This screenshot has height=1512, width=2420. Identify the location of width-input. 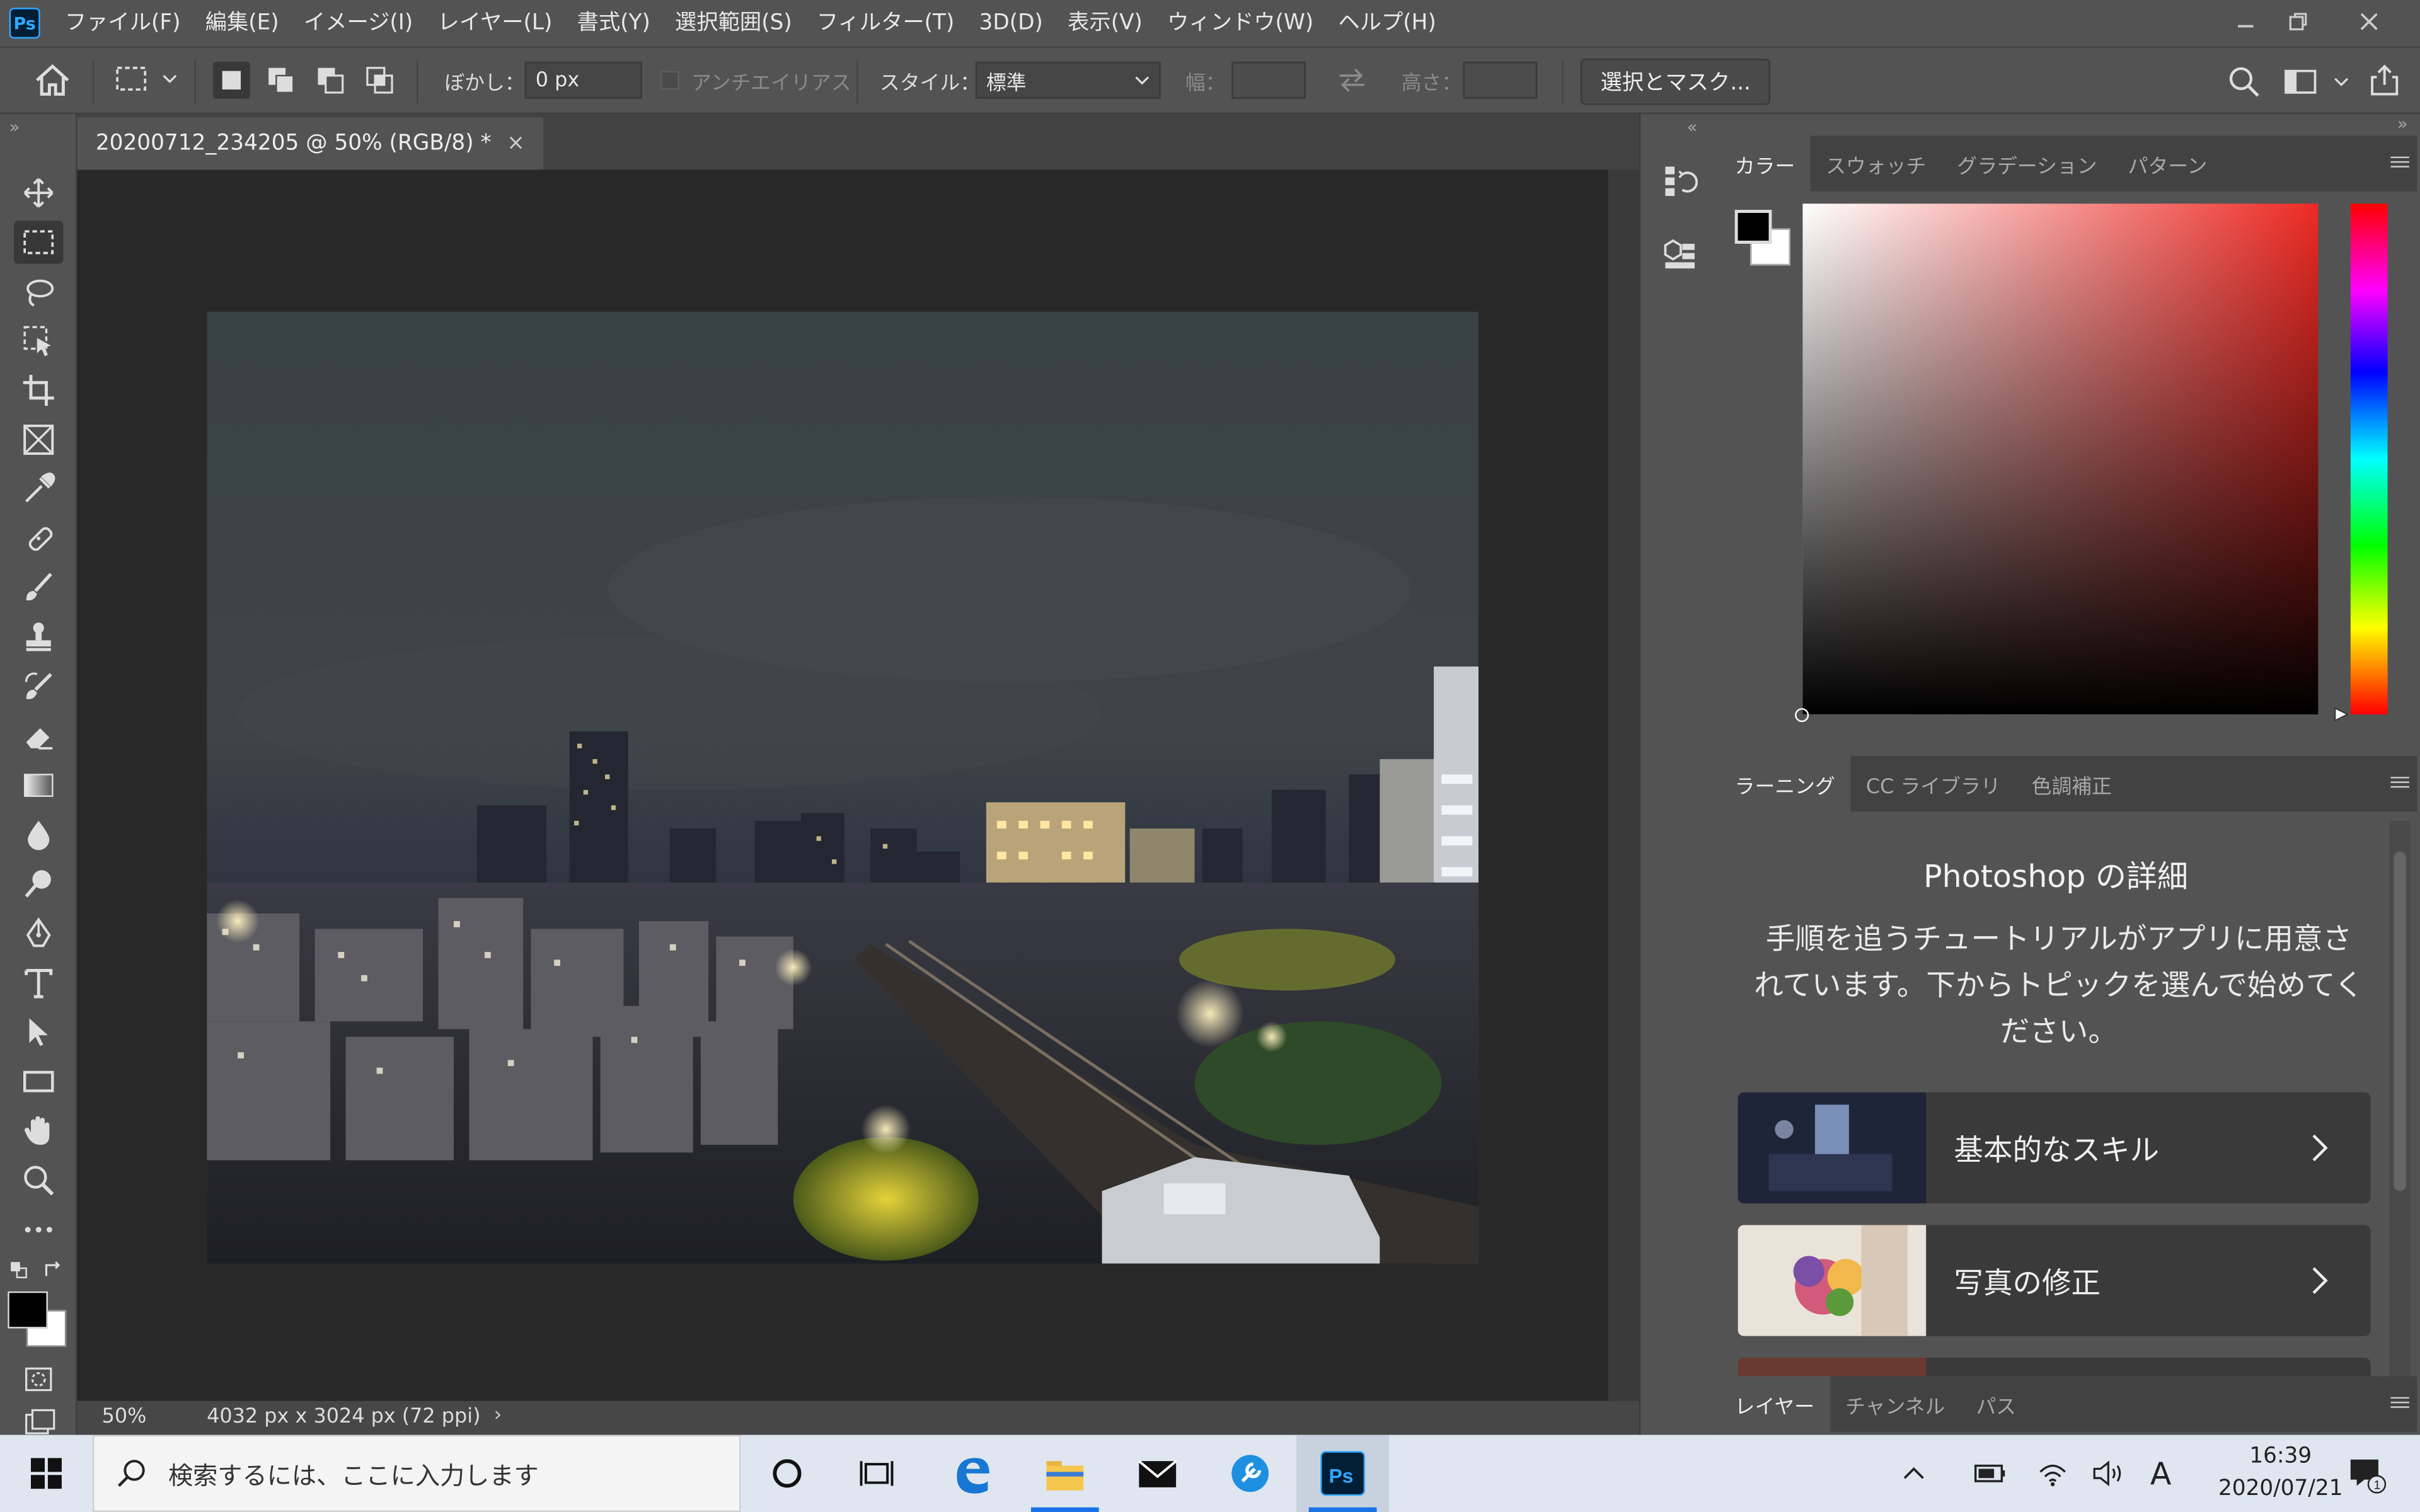
(1269, 80).